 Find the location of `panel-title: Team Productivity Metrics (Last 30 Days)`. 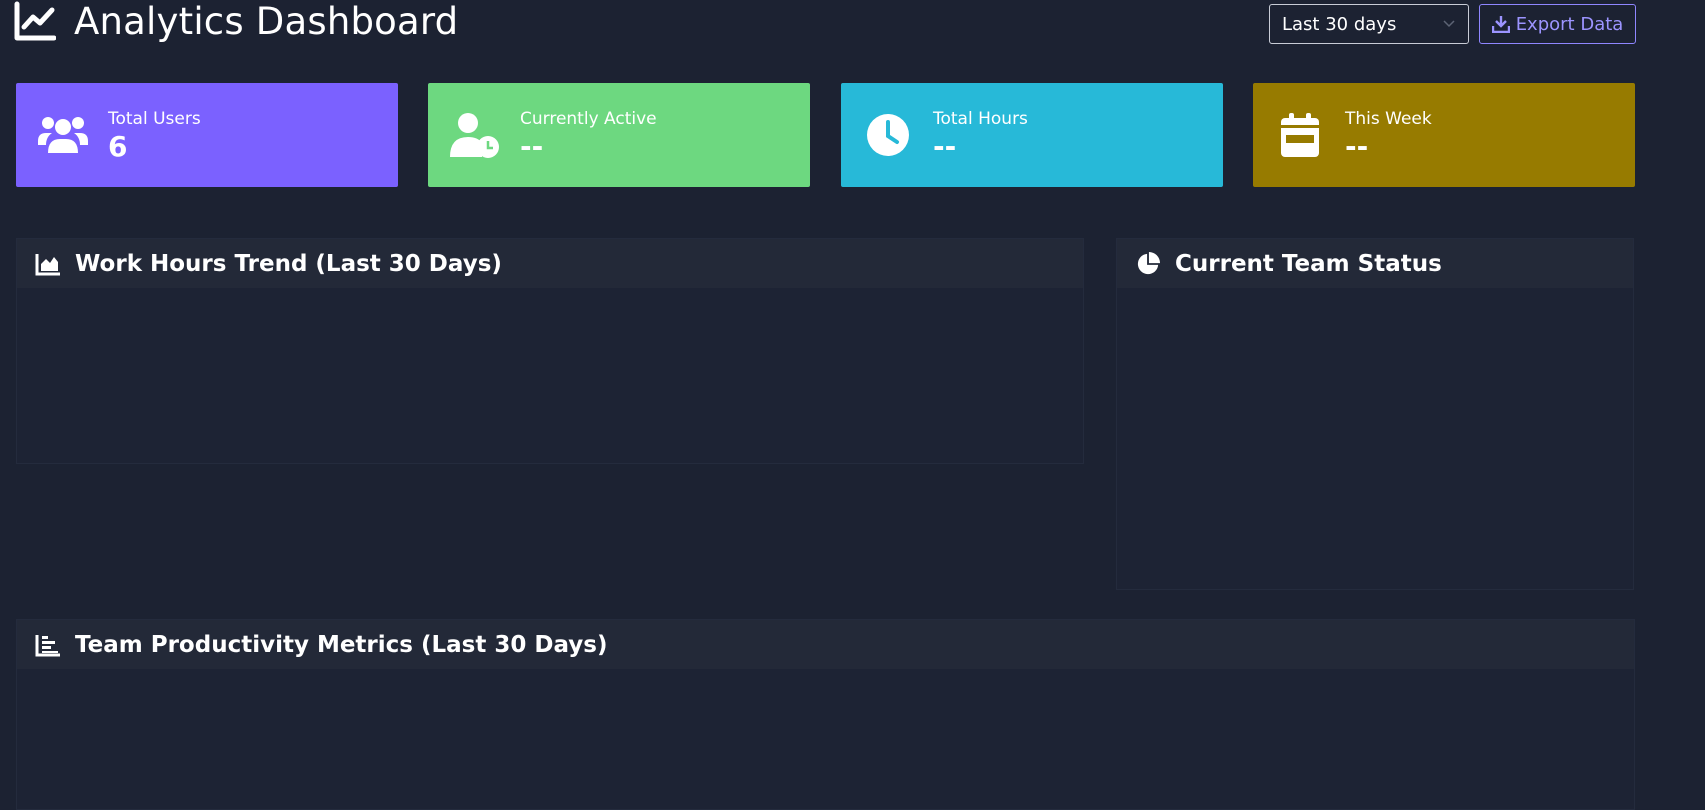

panel-title: Team Productivity Metrics (Last 30 Days) is located at coordinates (341, 644).